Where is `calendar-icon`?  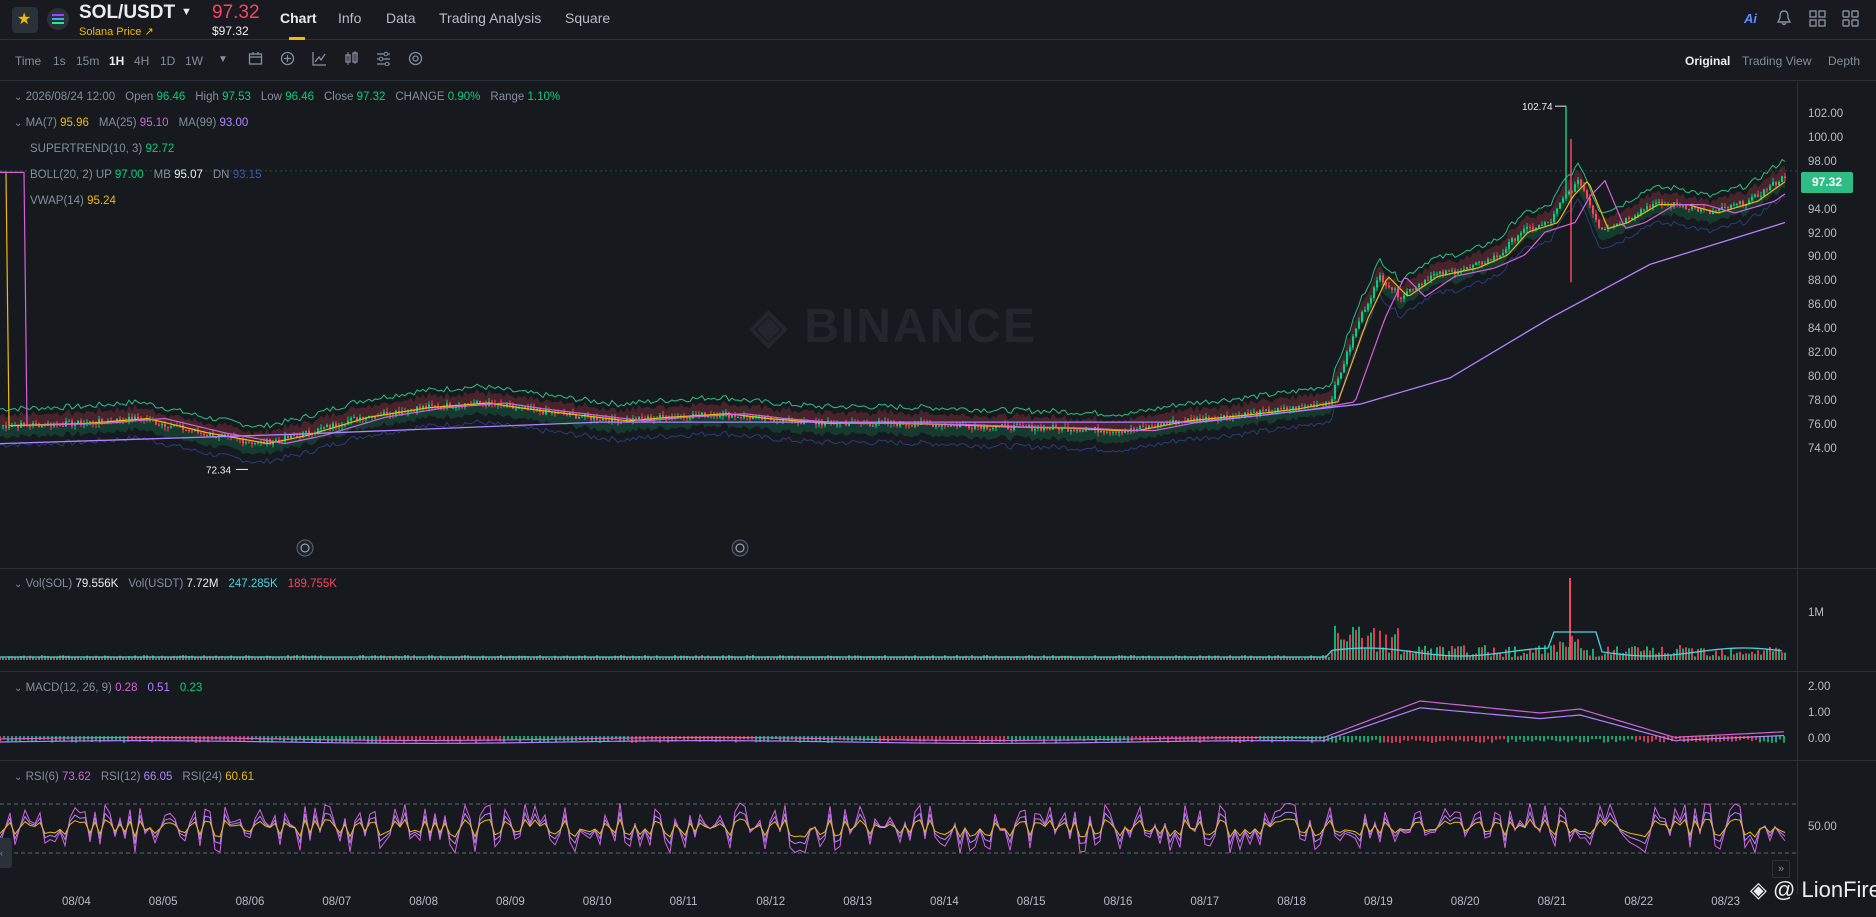 calendar-icon is located at coordinates (255, 60).